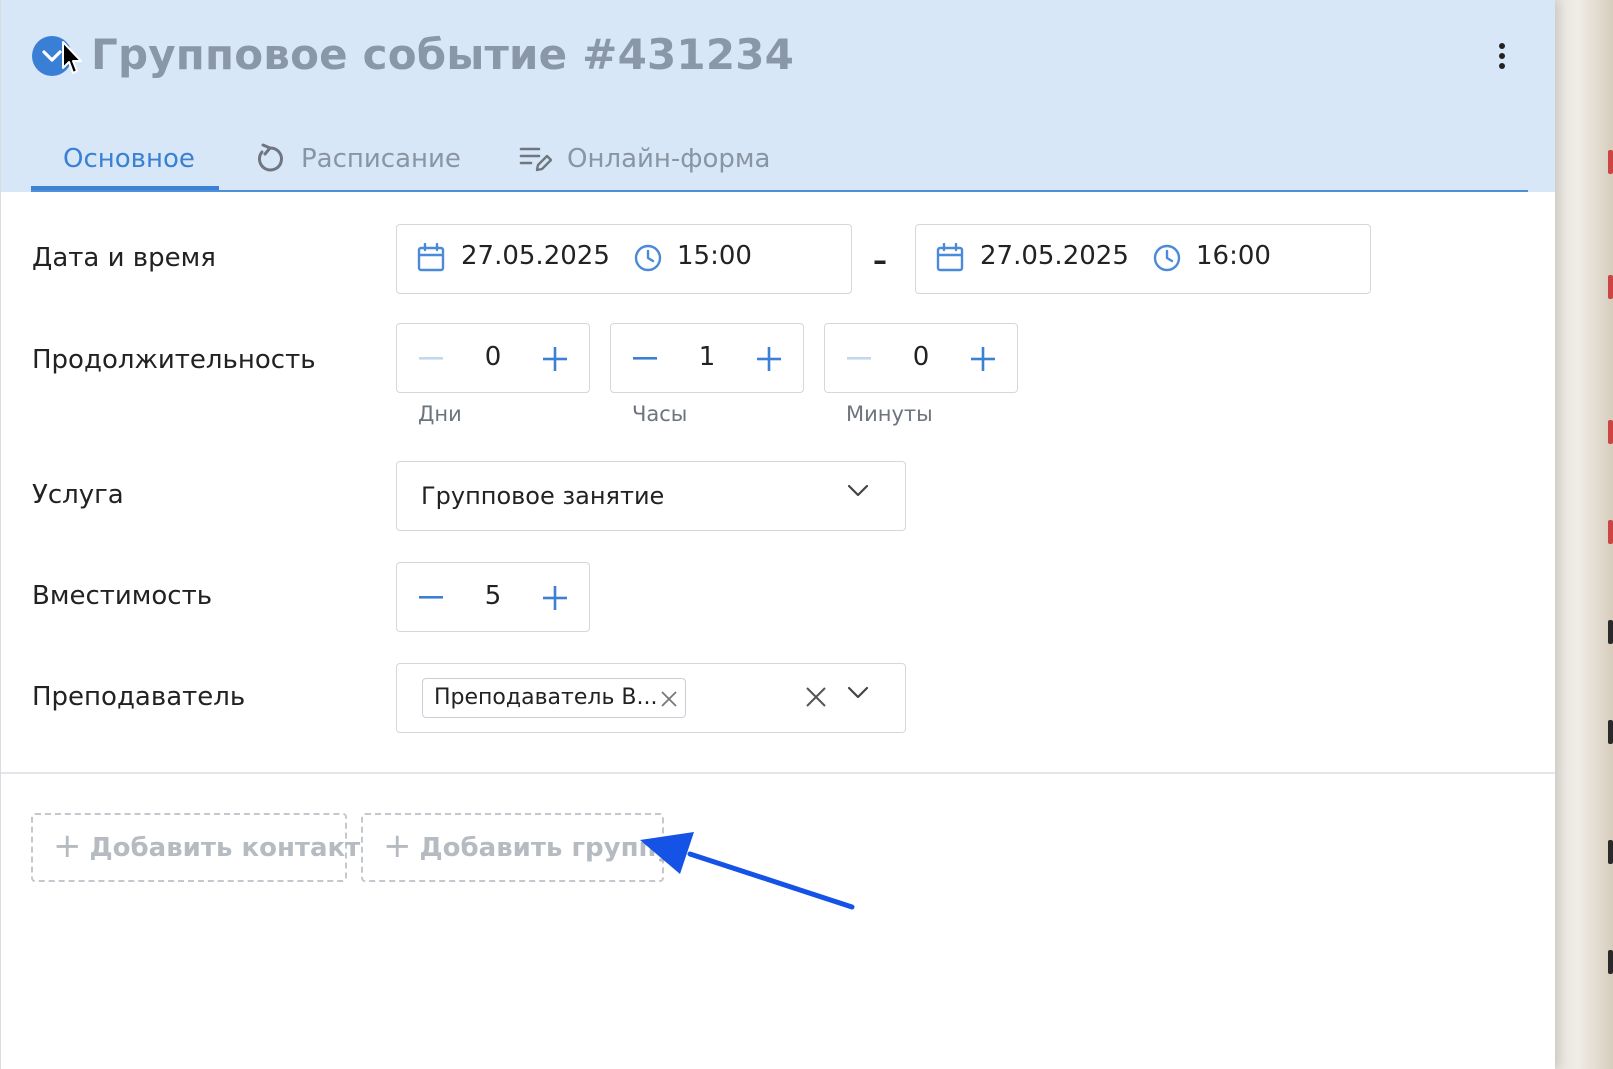 The height and width of the screenshot is (1069, 1613). Describe the element at coordinates (660, 414) in the screenshot. I see `hours-caption: Часы` at that location.